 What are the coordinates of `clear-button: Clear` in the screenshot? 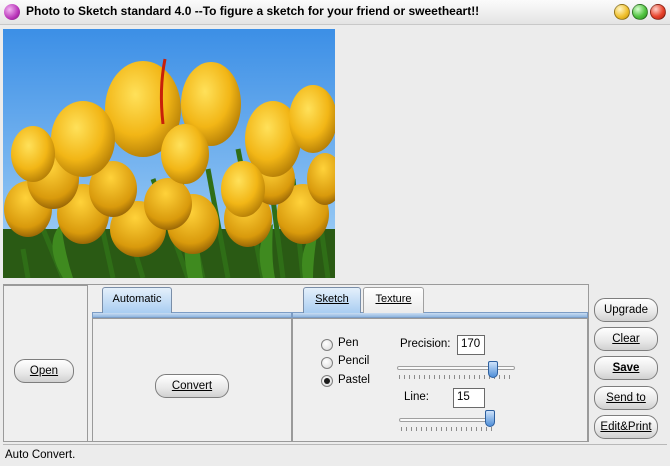 It's located at (626, 339).